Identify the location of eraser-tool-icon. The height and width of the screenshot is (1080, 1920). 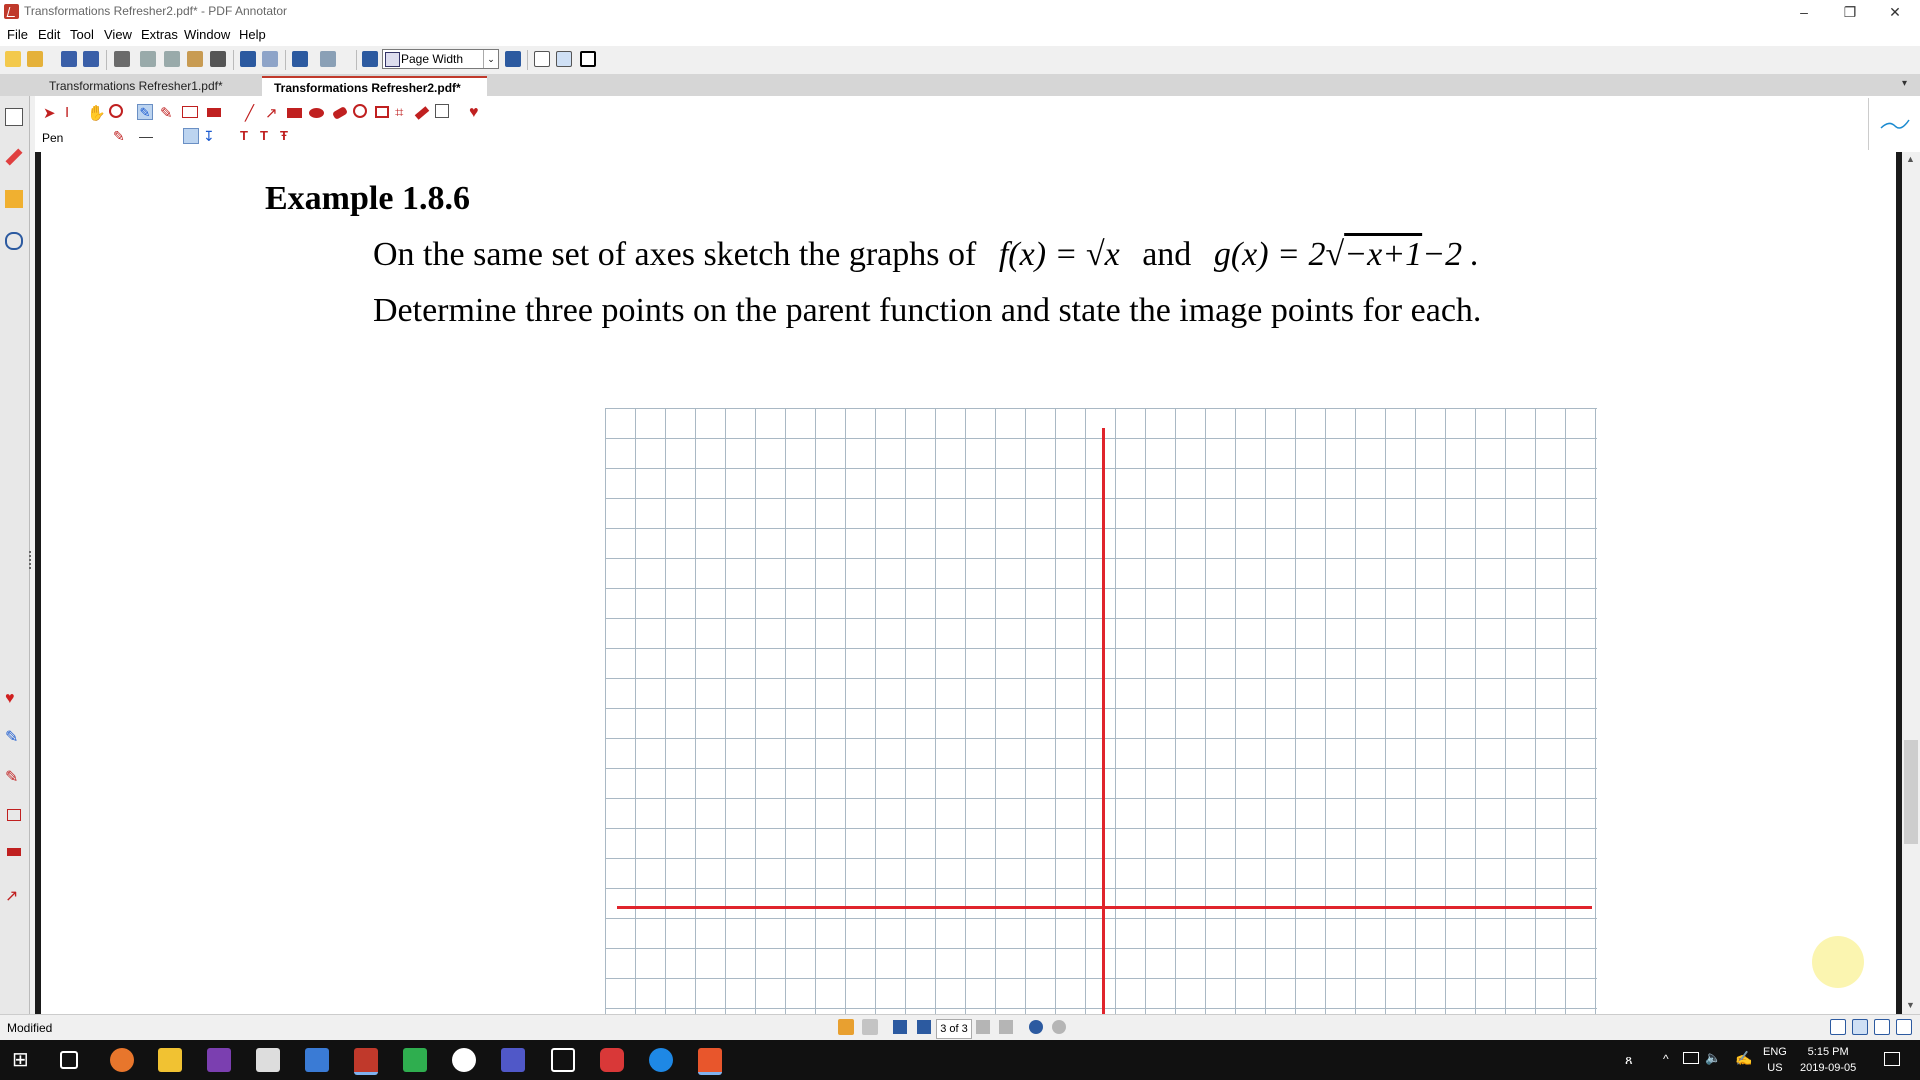
(340, 113).